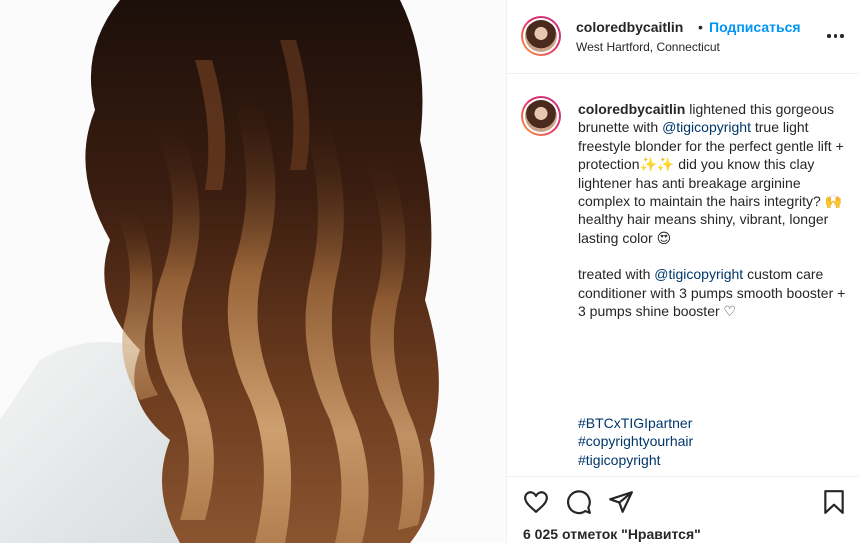 The image size is (859, 543). Describe the element at coordinates (833, 201) in the screenshot. I see `raised-hands-emoji: 🙌` at that location.